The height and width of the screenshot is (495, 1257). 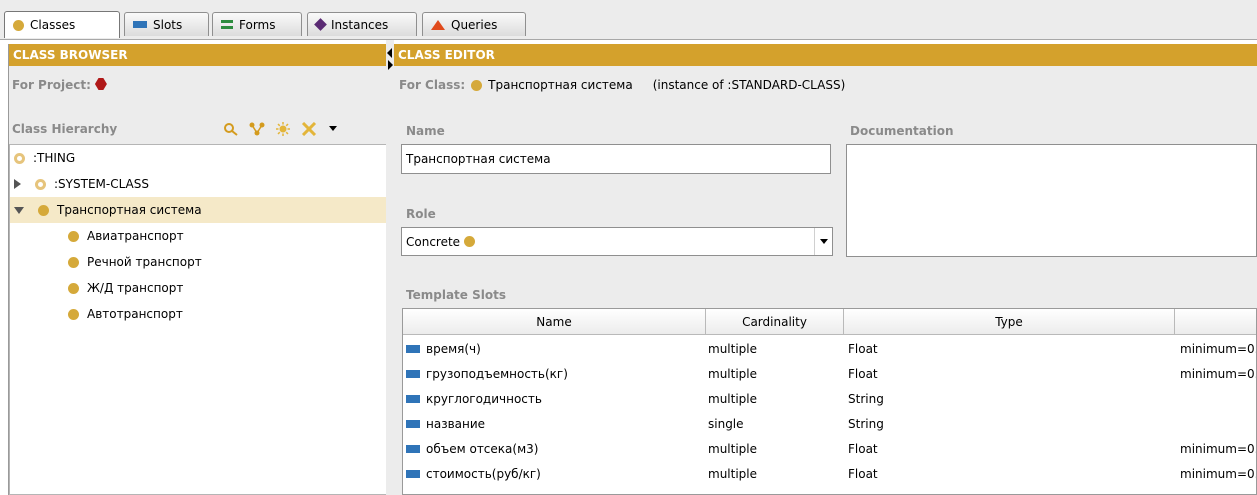 I want to click on menu-dropdown-icon, so click(x=333, y=129).